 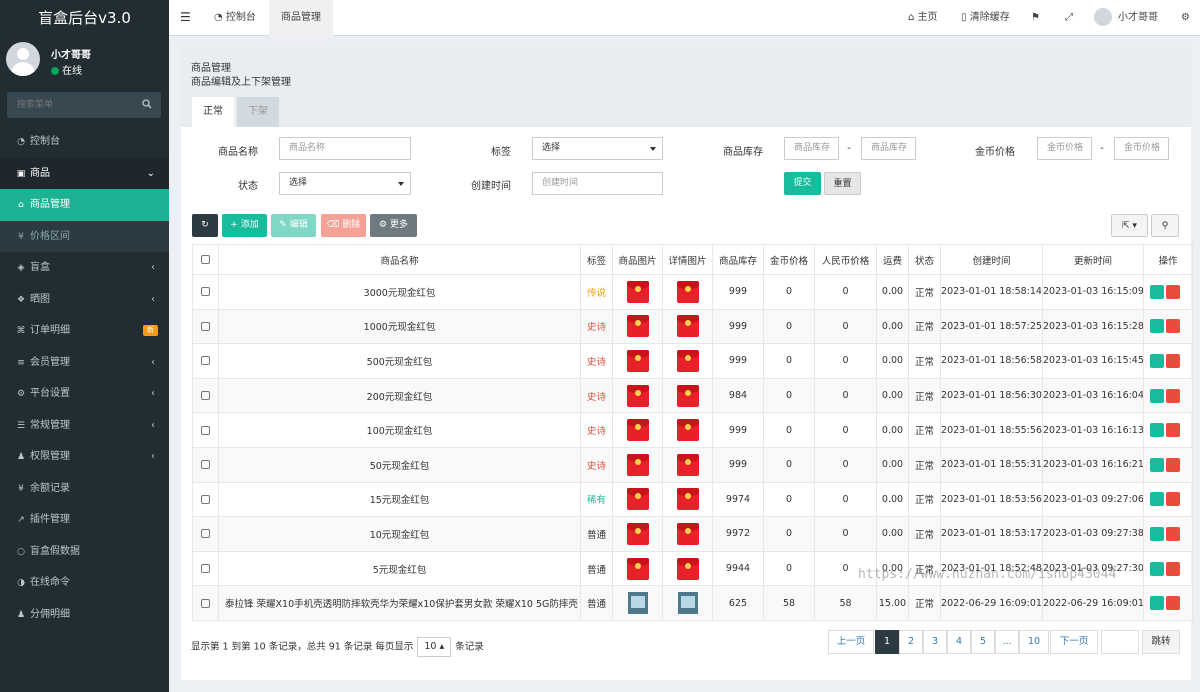 What do you see at coordinates (802, 183) in the screenshot?
I see `submit-button: 提交` at bounding box center [802, 183].